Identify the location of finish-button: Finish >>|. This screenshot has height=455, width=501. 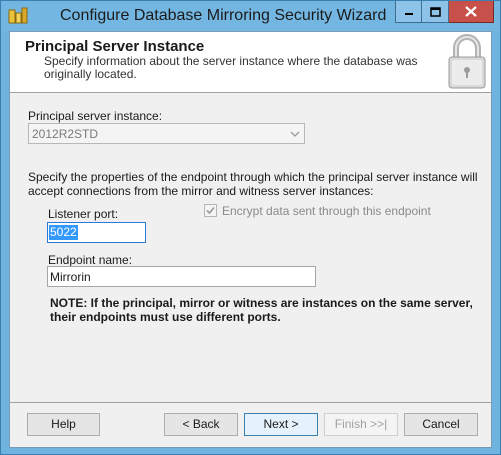
(361, 424).